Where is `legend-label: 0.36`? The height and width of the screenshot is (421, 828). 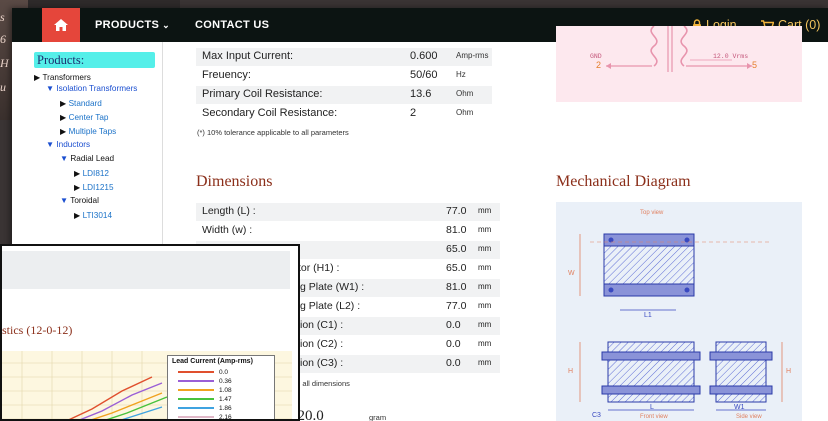 legend-label: 0.36 is located at coordinates (225, 381).